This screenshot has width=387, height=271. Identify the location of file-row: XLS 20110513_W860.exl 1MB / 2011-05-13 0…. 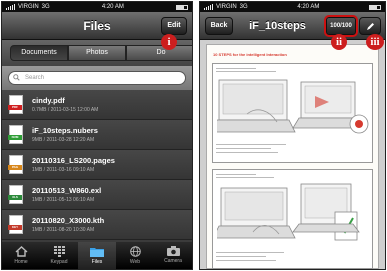
(97, 195).